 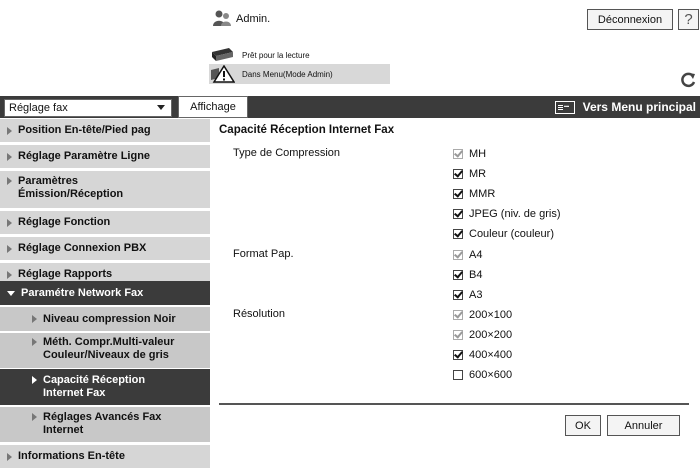 I want to click on option-color: Couleur (couleur), so click(x=503, y=234).